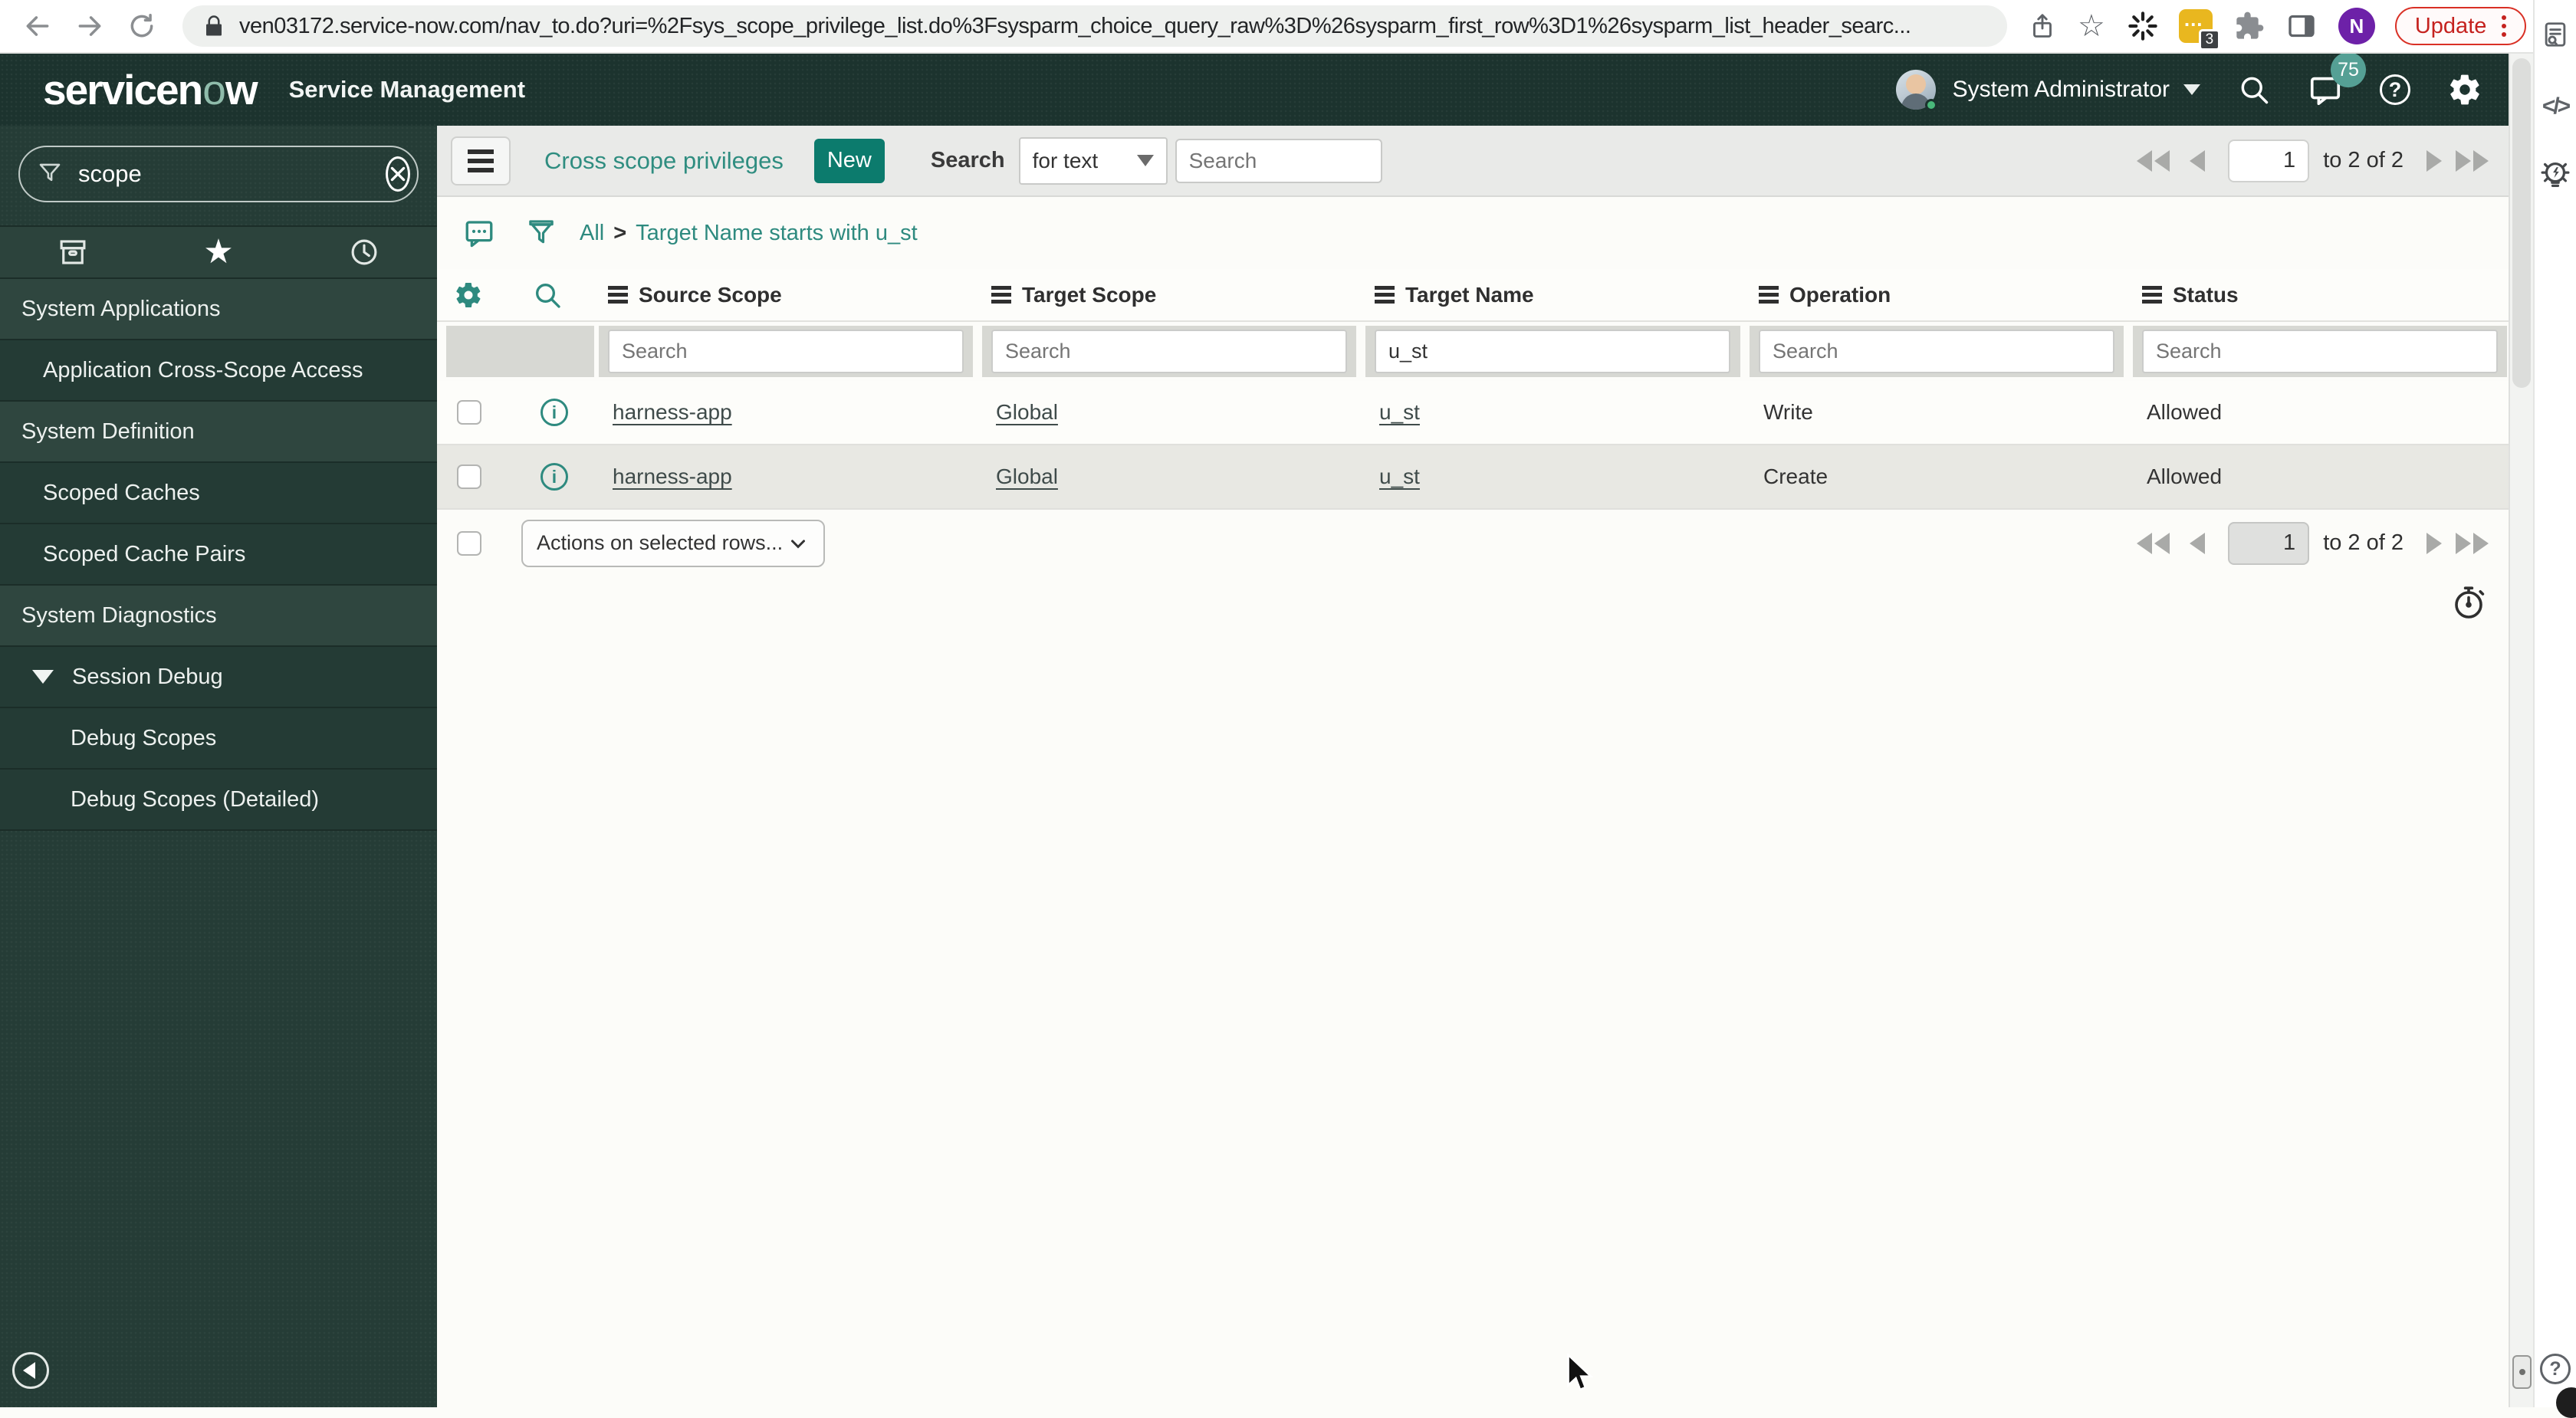 Image resolution: width=2576 pixels, height=1418 pixels. I want to click on sidebar-item-system-diagnostics: System Diagnostics, so click(219, 617).